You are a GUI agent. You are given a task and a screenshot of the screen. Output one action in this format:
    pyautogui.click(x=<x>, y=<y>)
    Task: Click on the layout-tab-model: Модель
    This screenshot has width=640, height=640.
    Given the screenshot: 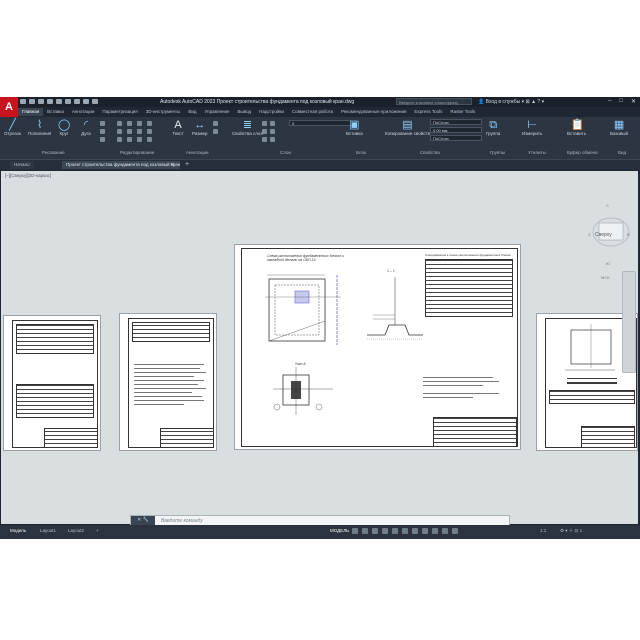 What is the action you would take?
    pyautogui.click(x=18, y=530)
    